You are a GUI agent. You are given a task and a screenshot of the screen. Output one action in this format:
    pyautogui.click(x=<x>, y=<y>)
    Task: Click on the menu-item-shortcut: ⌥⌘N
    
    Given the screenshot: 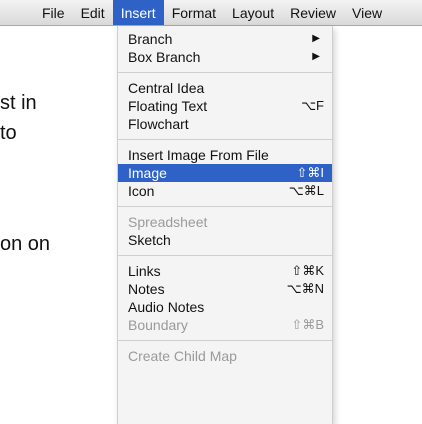 What is the action you would take?
    pyautogui.click(x=305, y=288)
    